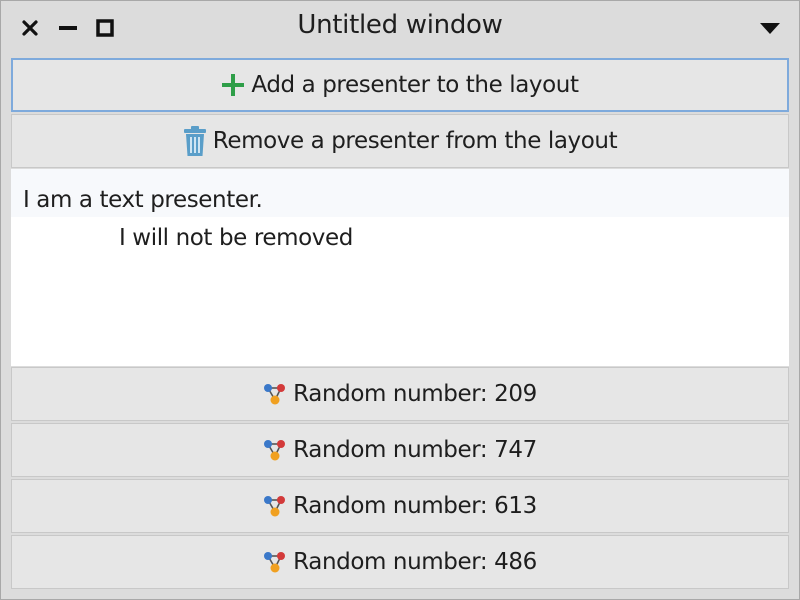 Image resolution: width=800 pixels, height=600 pixels. What do you see at coordinates (415, 141) in the screenshot?
I see `remove-presenter-label: Remove a presenter from the layout` at bounding box center [415, 141].